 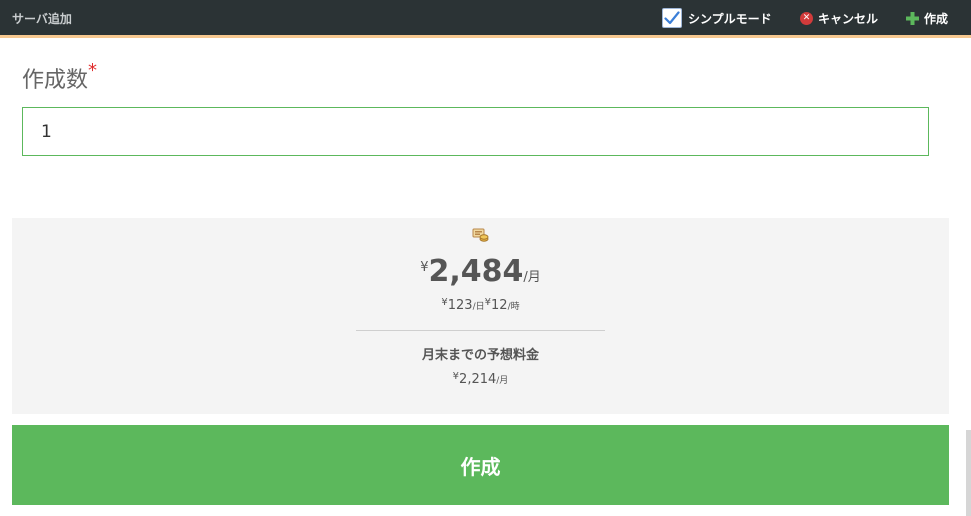 I want to click on quantity-label: 作成数*, so click(x=60, y=77).